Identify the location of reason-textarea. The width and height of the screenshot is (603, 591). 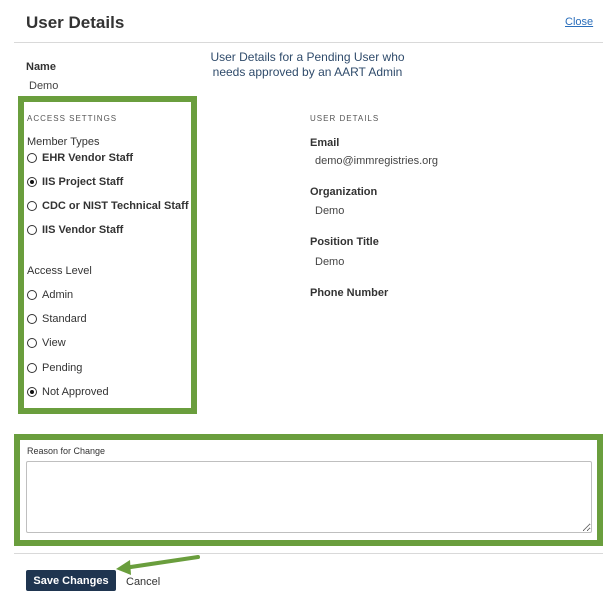
(309, 497).